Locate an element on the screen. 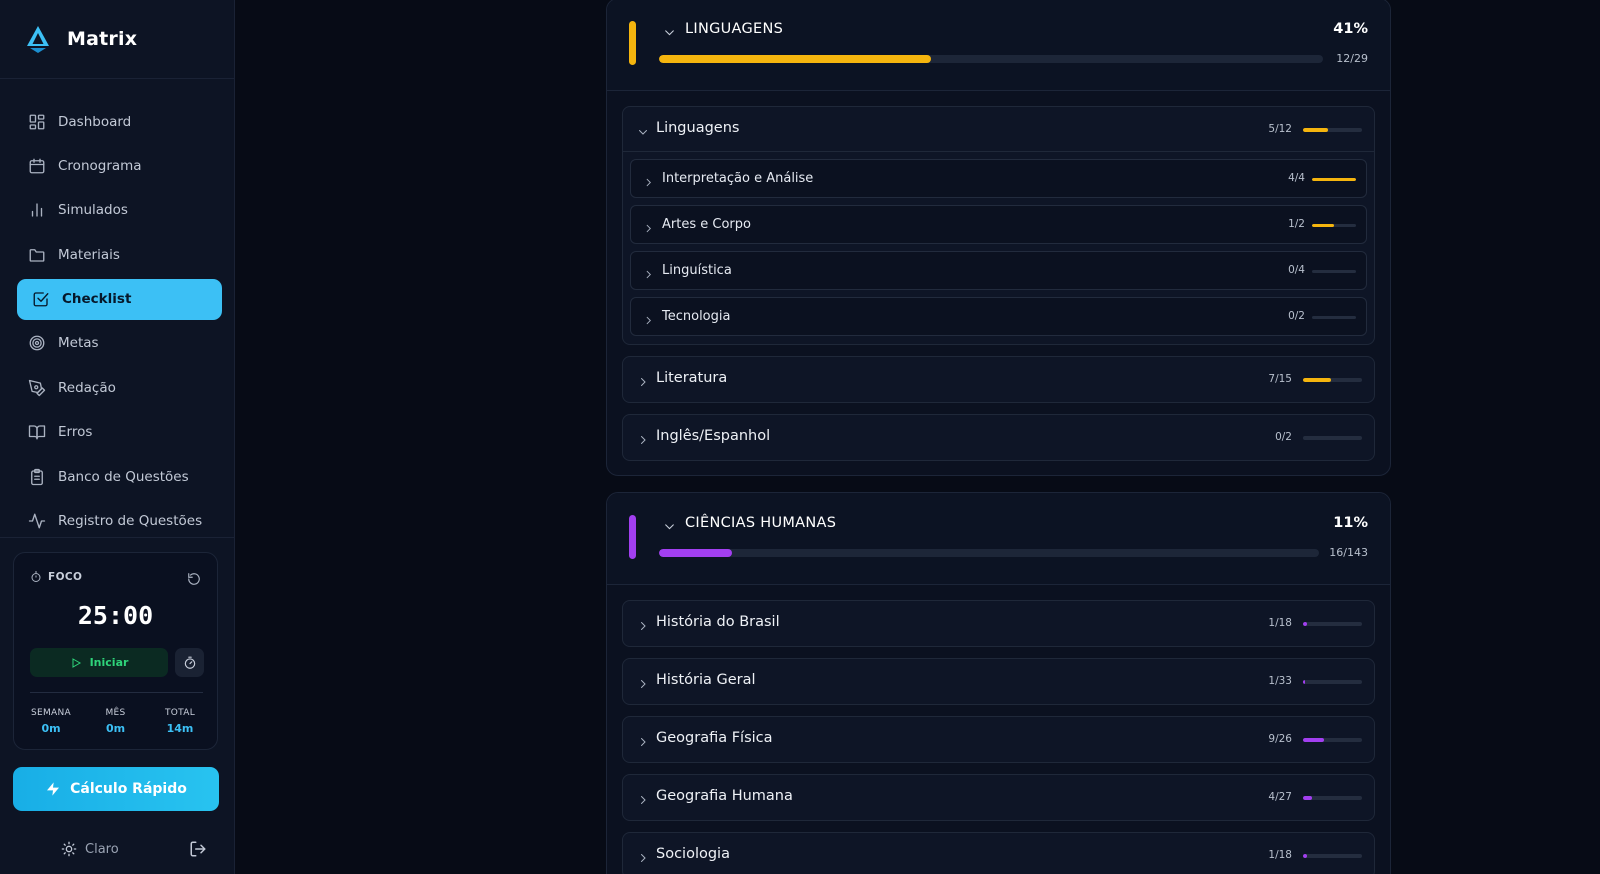  logout-icon is located at coordinates (198, 849).